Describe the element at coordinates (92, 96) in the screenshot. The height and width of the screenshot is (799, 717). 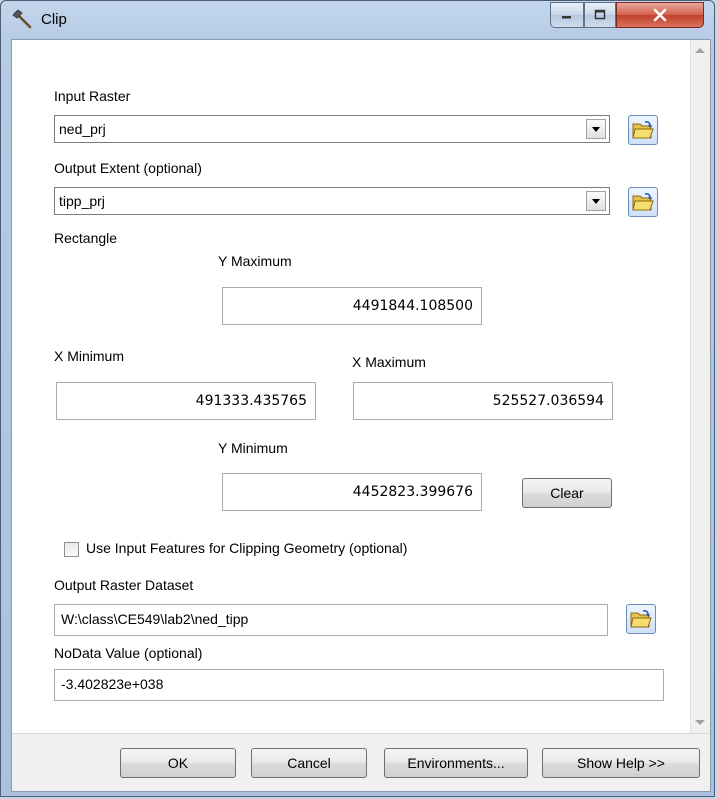
I see `input-raster-label: Input Raster` at that location.